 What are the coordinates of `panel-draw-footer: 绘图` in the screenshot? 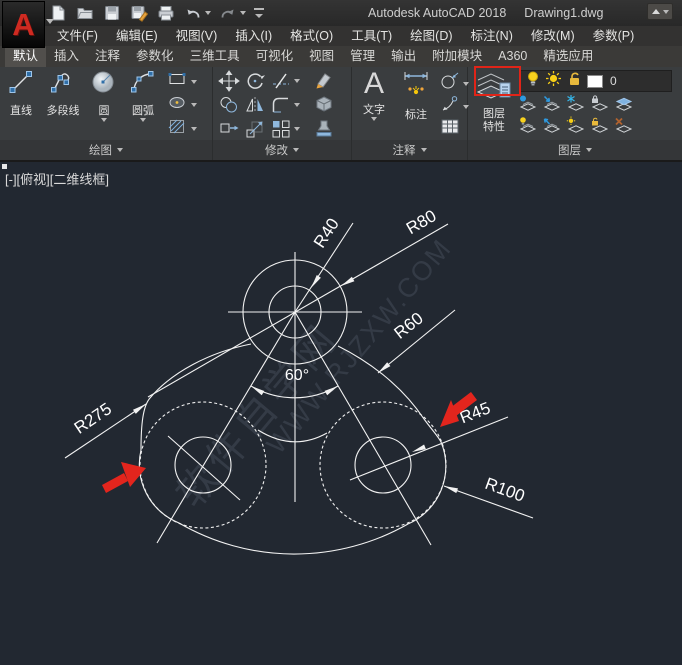 It's located at (106, 150).